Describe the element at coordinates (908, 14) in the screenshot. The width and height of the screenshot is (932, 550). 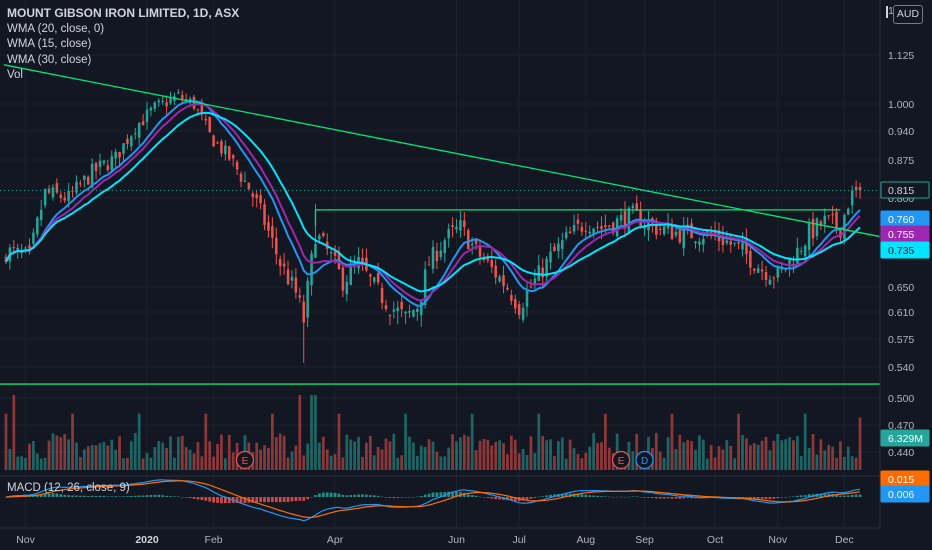
I see `currency-badge: AUD` at that location.